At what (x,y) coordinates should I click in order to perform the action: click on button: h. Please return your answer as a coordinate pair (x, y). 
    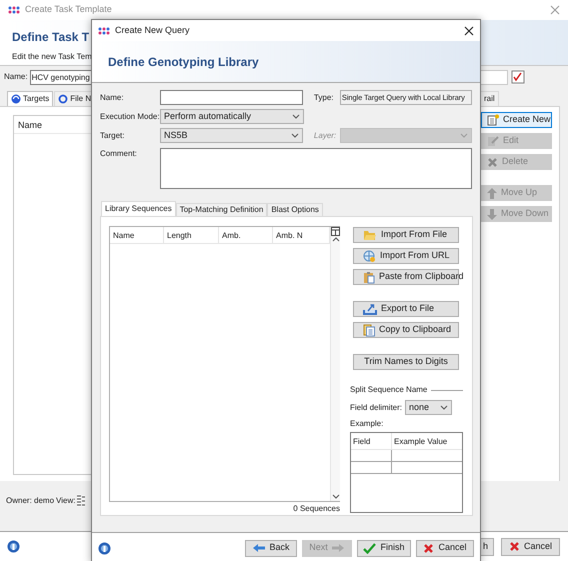
    Looking at the image, I should click on (487, 547).